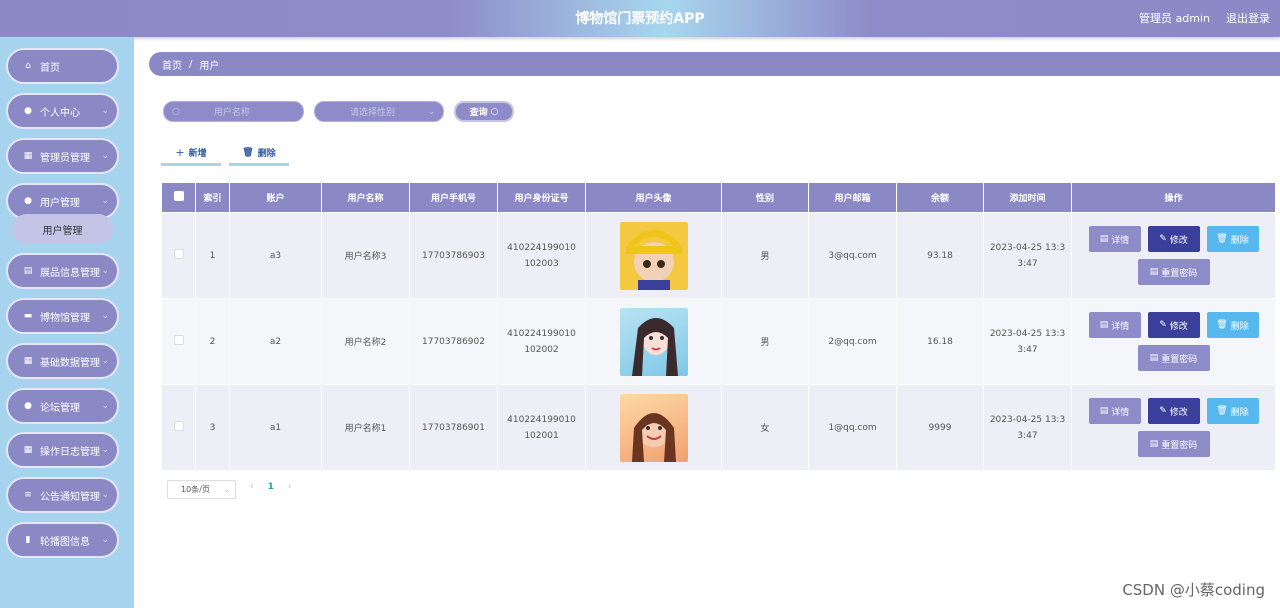 Image resolution: width=1280 pixels, height=608 pixels. I want to click on next-page-button: ›, so click(290, 487).